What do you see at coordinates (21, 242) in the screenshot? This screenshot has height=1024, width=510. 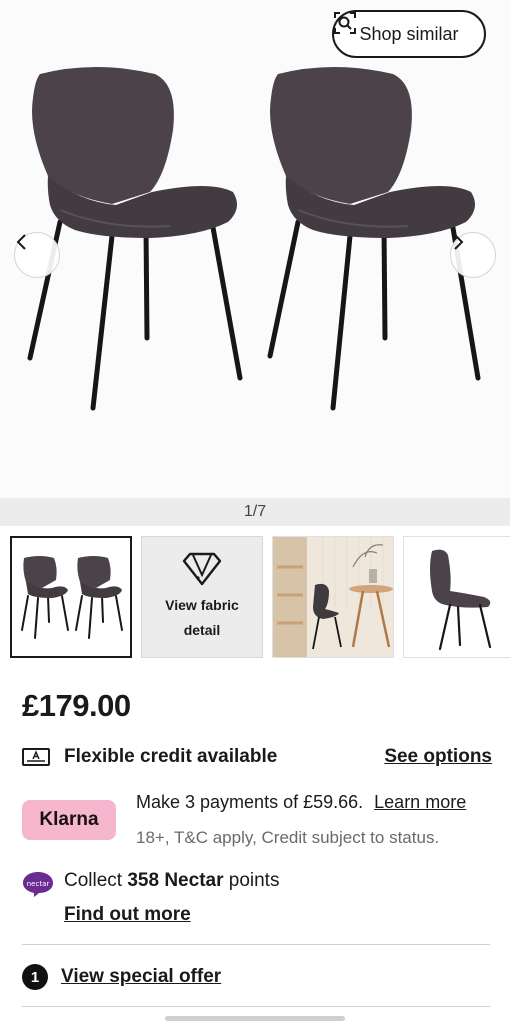 I see `chevron-left-icon` at bounding box center [21, 242].